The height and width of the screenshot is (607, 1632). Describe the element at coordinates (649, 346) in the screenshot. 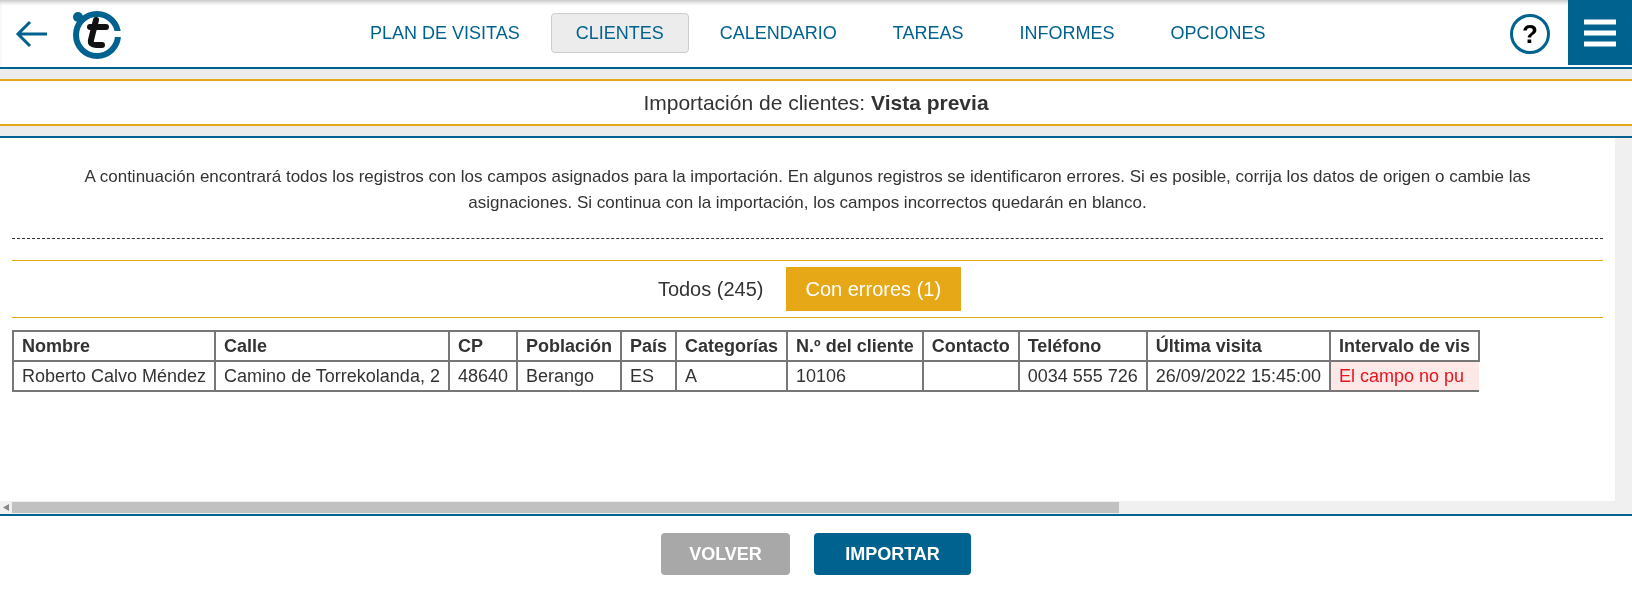

I see `column-header: País` at that location.